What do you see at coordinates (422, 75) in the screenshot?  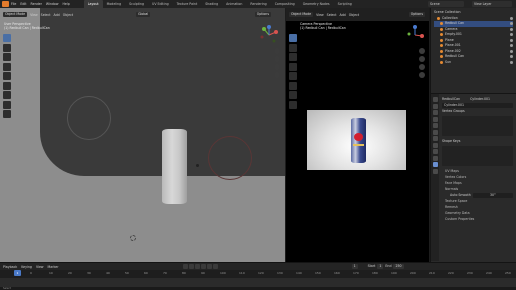 I see `grid-perspective-icon` at bounding box center [422, 75].